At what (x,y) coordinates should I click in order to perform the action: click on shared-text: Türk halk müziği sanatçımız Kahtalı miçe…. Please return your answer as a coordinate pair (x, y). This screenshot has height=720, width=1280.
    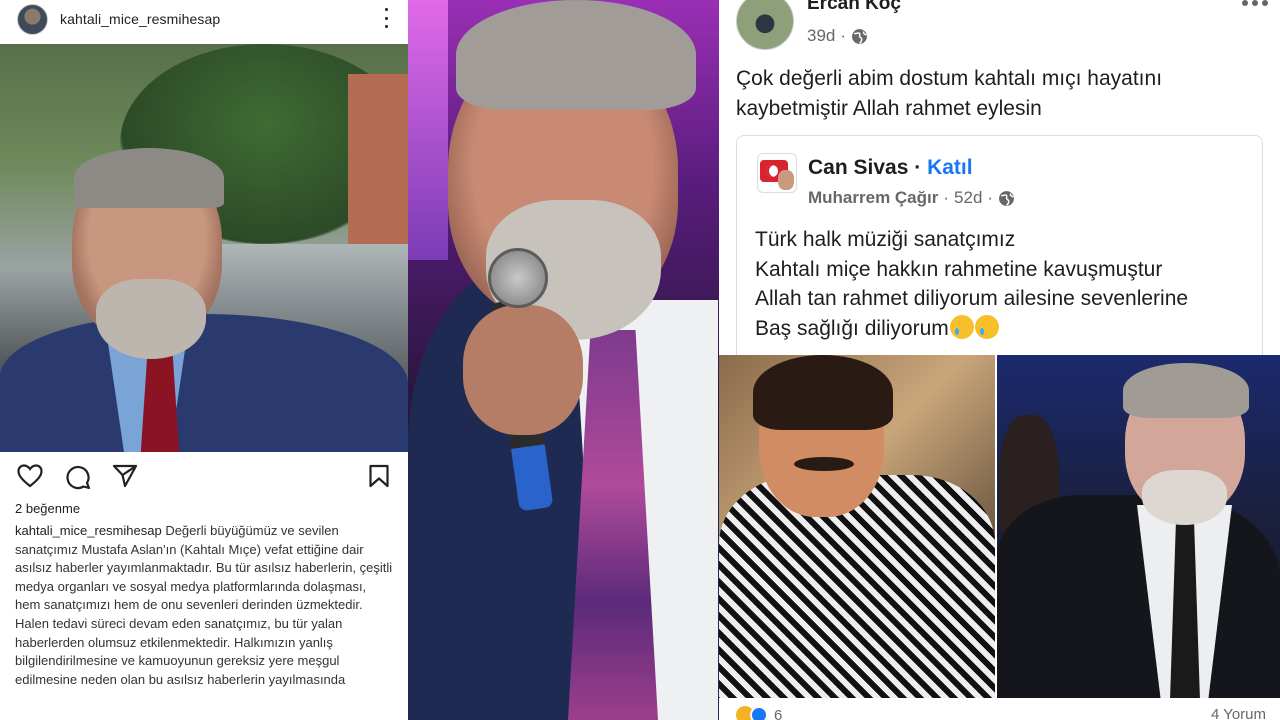
    Looking at the image, I should click on (1005, 284).